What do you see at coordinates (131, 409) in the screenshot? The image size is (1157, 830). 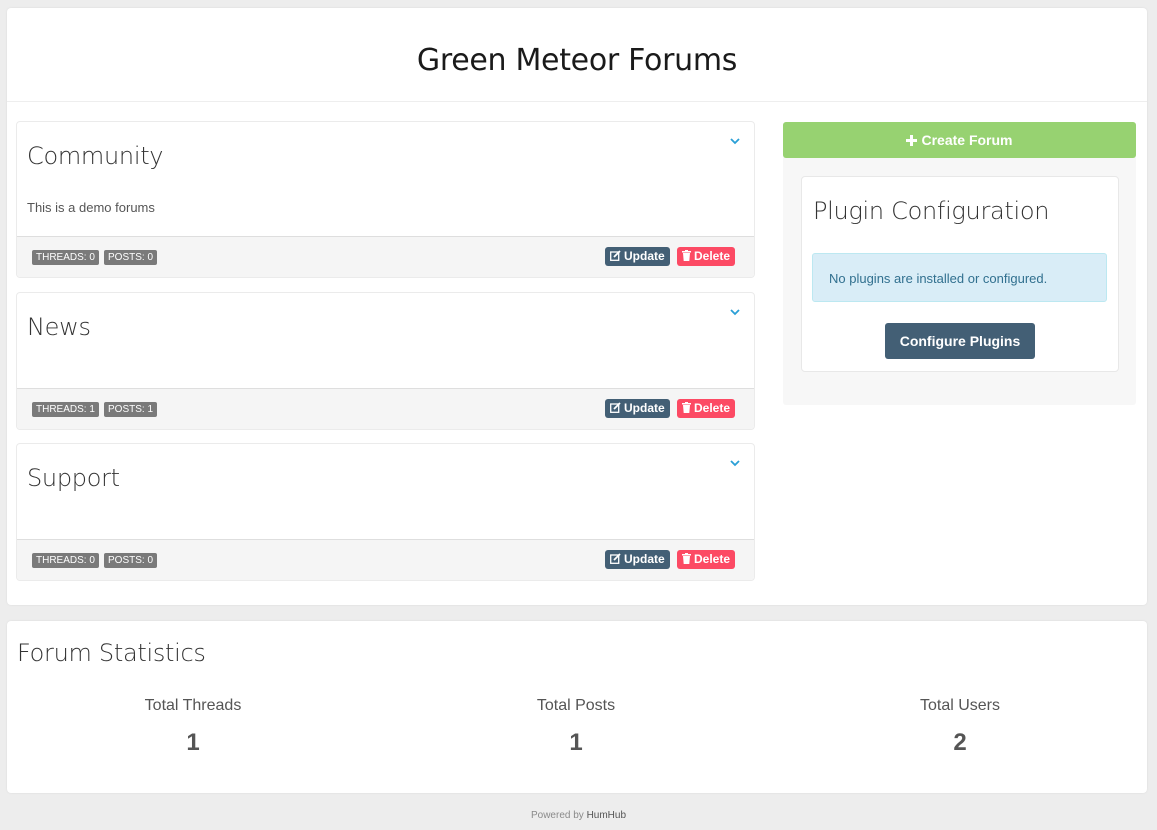 I see `posts-badge: POSTS: 1` at bounding box center [131, 409].